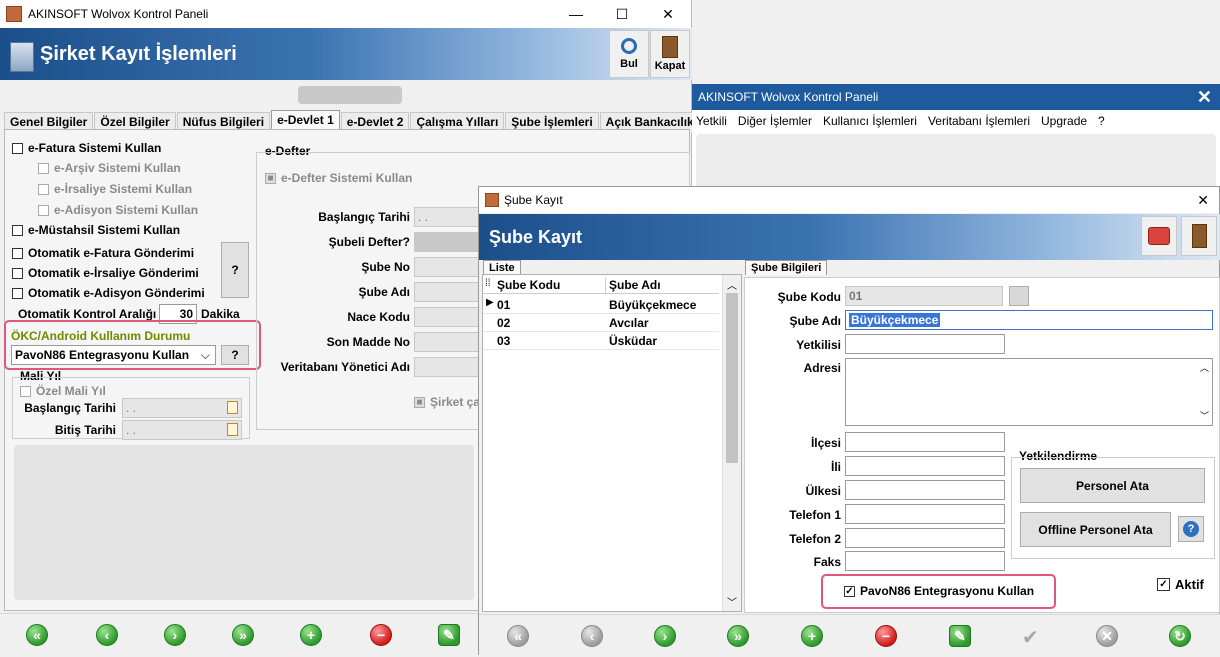 Image resolution: width=1220 pixels, height=657 pixels. Describe the element at coordinates (925, 514) in the screenshot. I see `telefon1-input` at that location.